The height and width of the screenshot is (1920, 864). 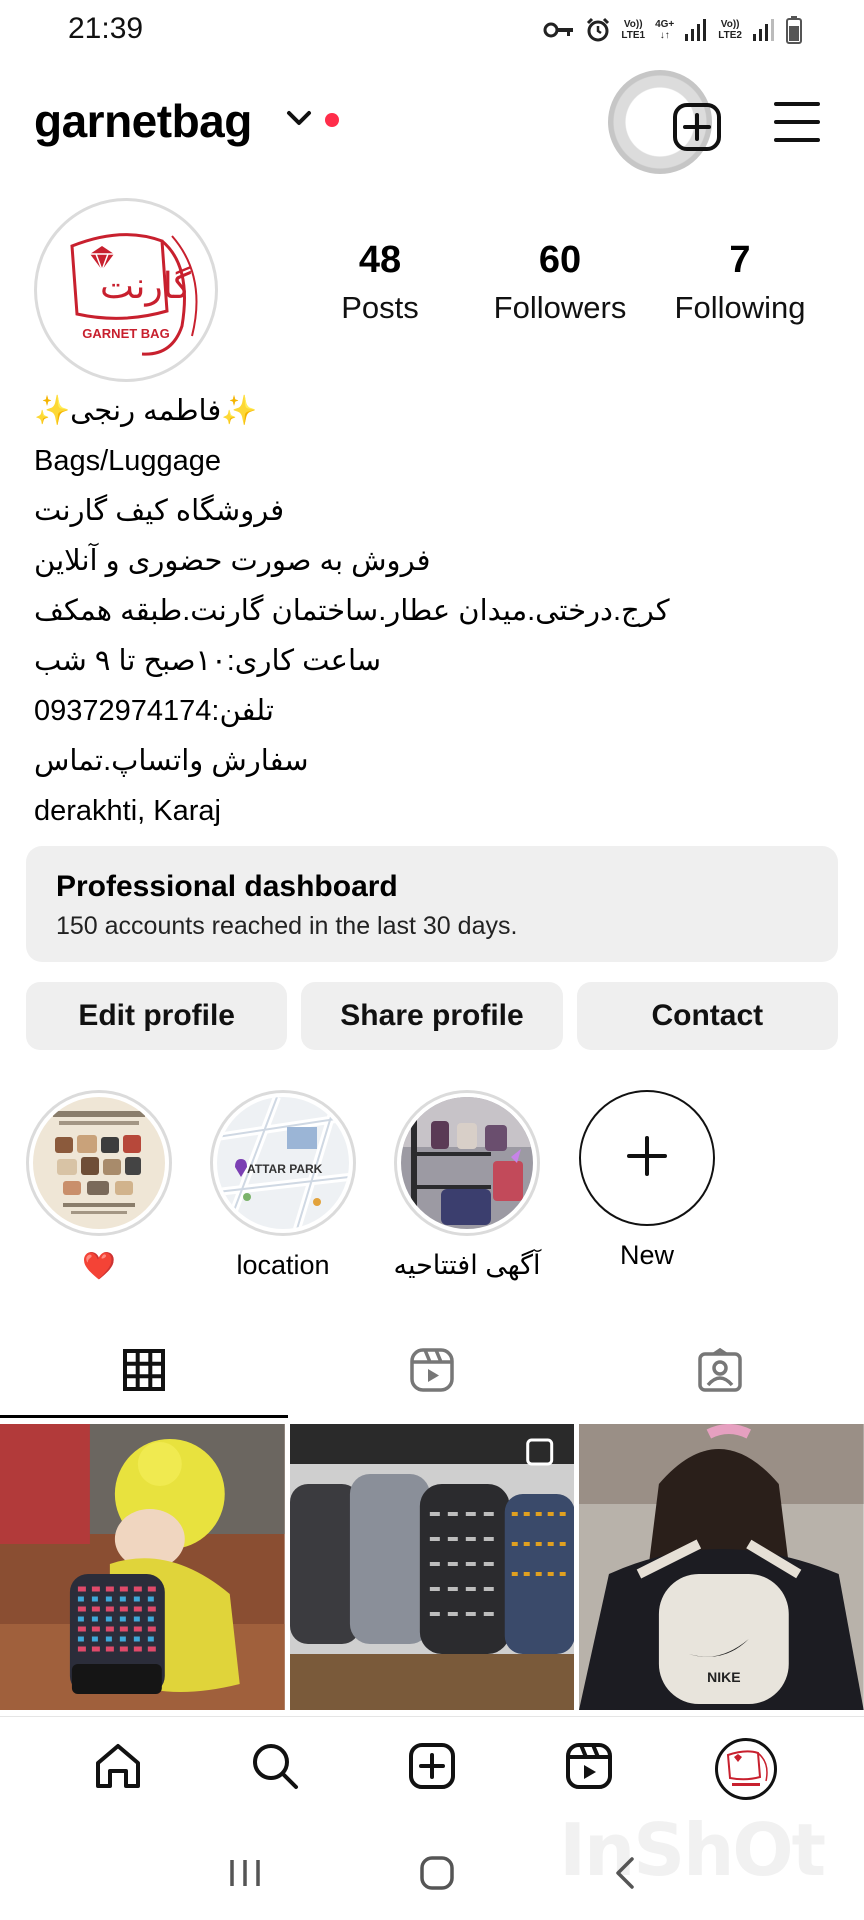 I want to click on menu-button, so click(x=797, y=124).